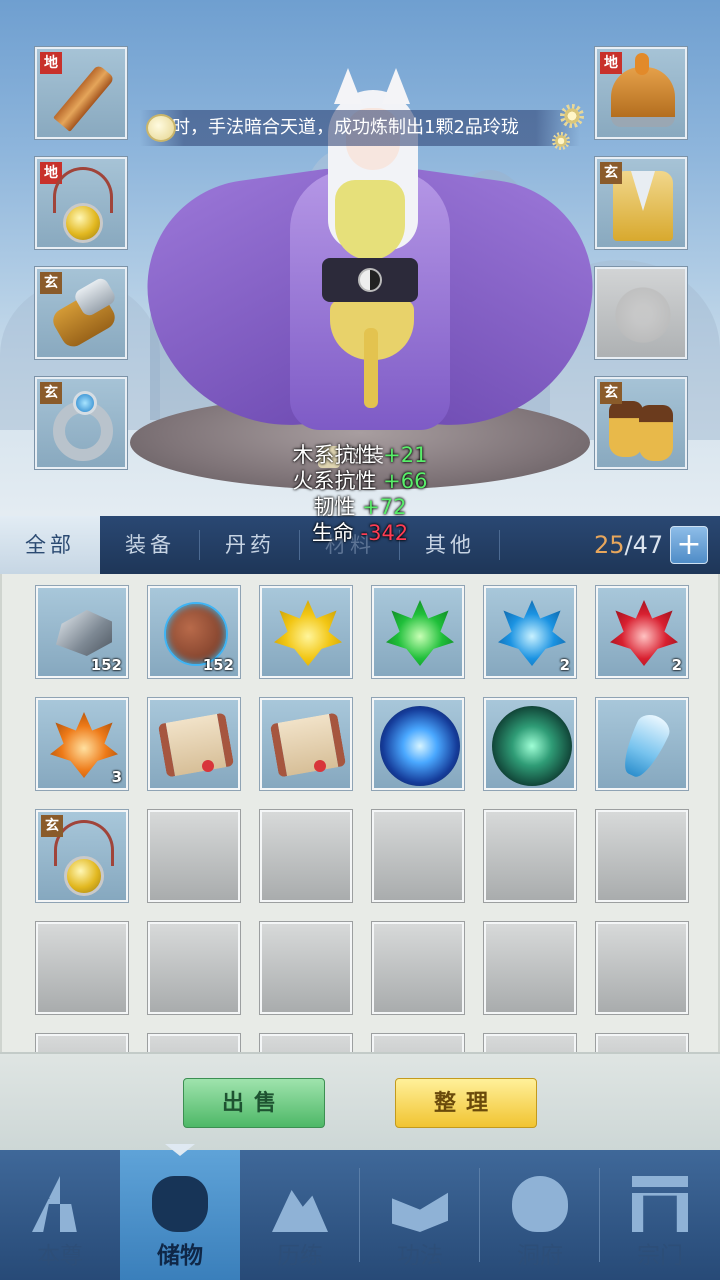 The height and width of the screenshot is (1280, 720). What do you see at coordinates (85, 403) in the screenshot?
I see `ring-gem` at bounding box center [85, 403].